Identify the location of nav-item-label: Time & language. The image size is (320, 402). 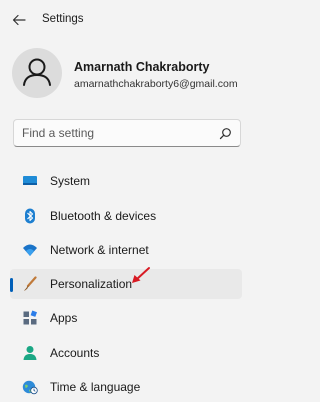
(95, 387).